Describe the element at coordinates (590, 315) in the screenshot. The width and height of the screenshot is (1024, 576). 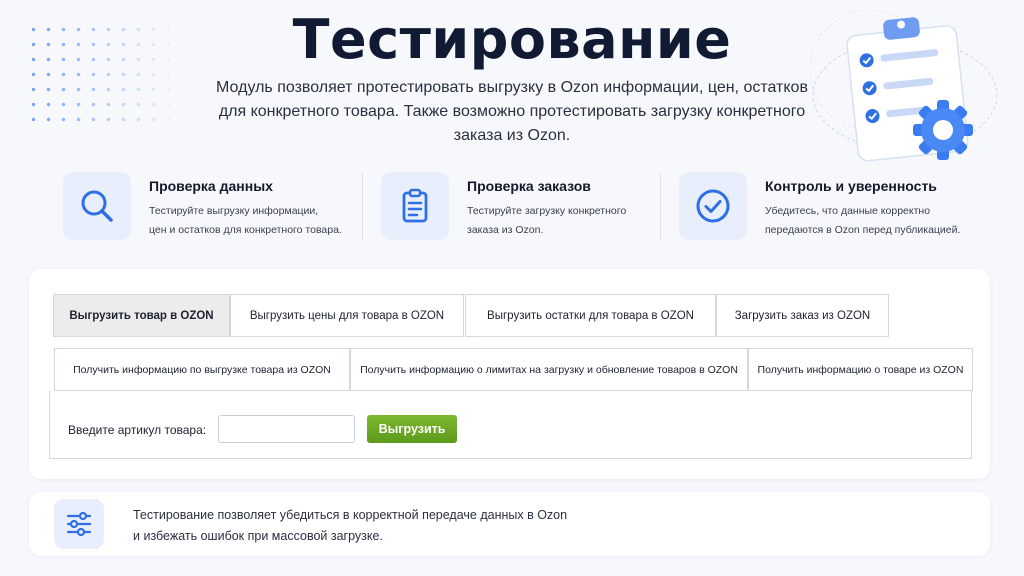
I see `tab-upload-stock: Выгрузить остатки для товара в OZON` at that location.